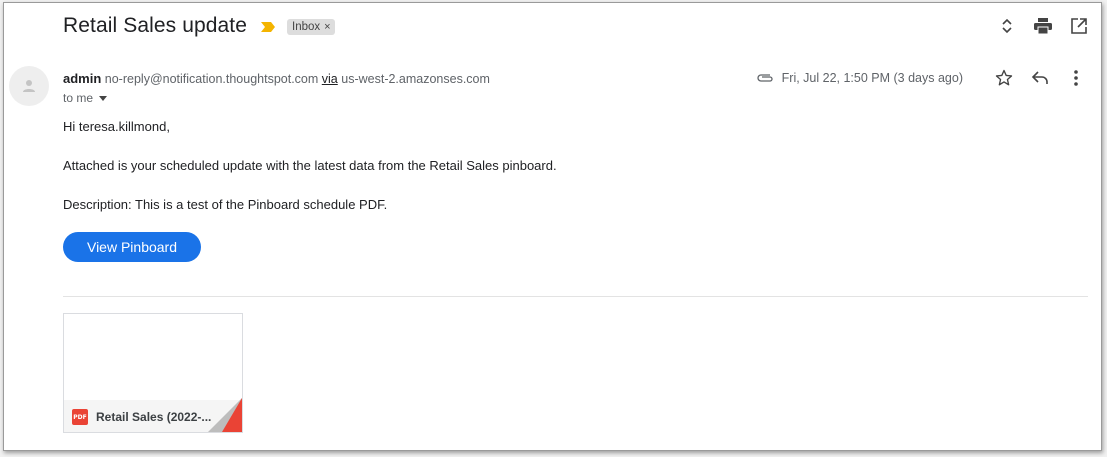 The height and width of the screenshot is (457, 1107). Describe the element at coordinates (306, 27) in the screenshot. I see `inbox-label-text: Inbox` at that location.